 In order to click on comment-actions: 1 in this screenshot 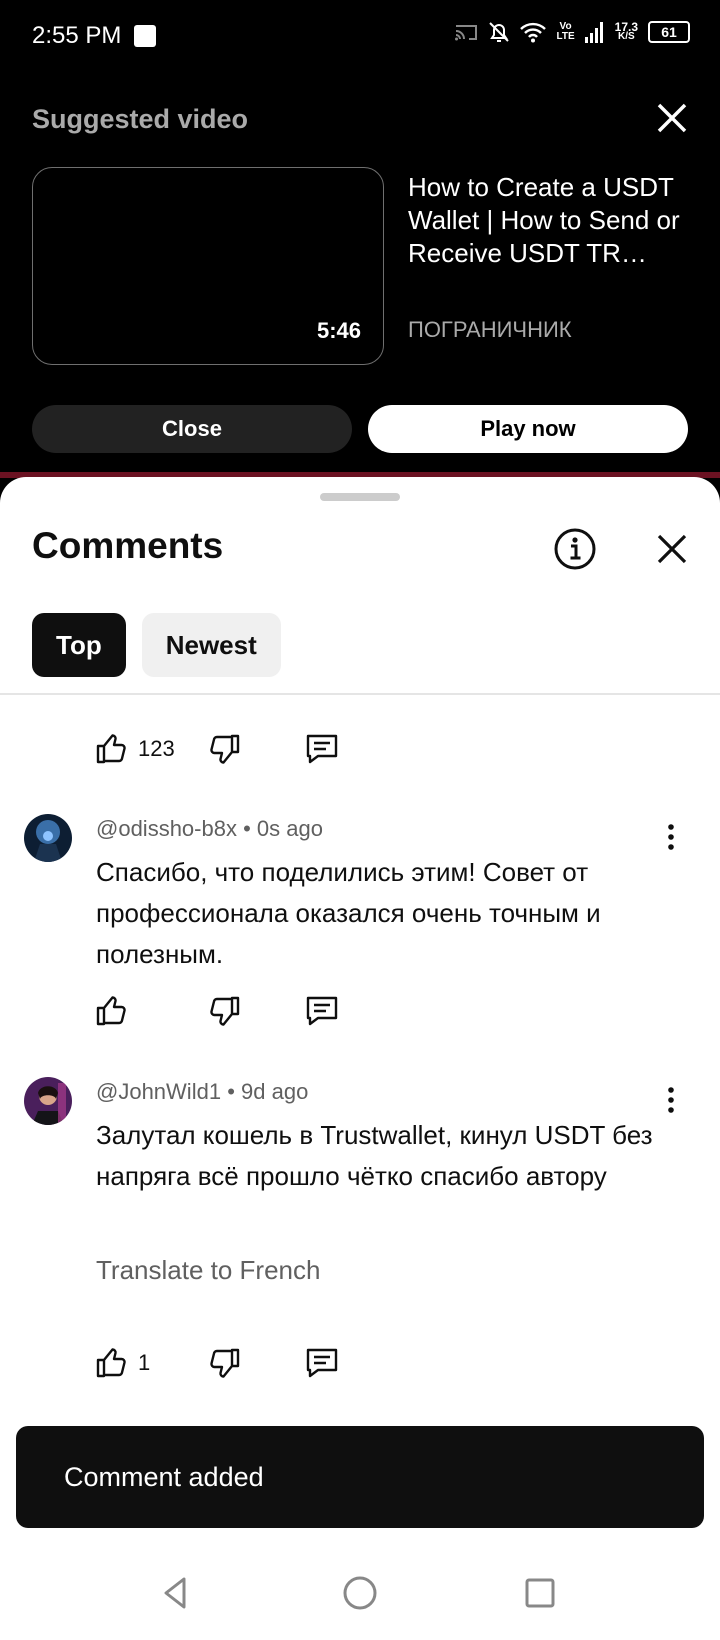, I will do `click(216, 1363)`.